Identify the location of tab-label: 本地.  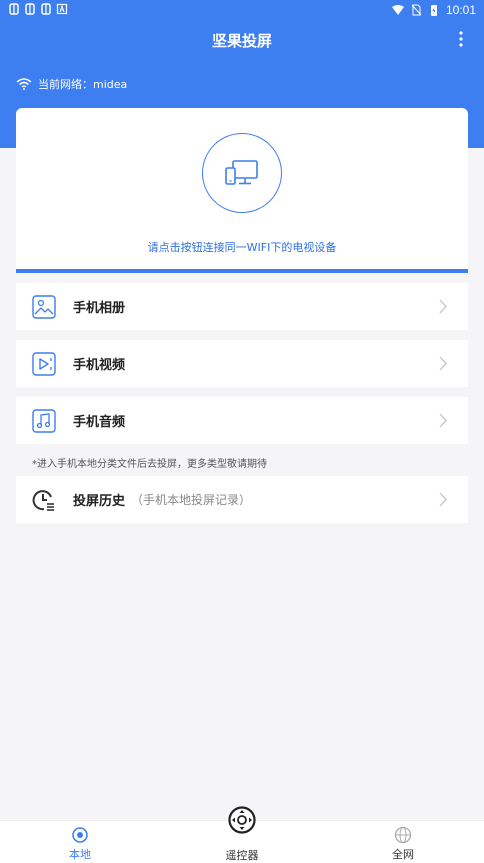
(80, 854).